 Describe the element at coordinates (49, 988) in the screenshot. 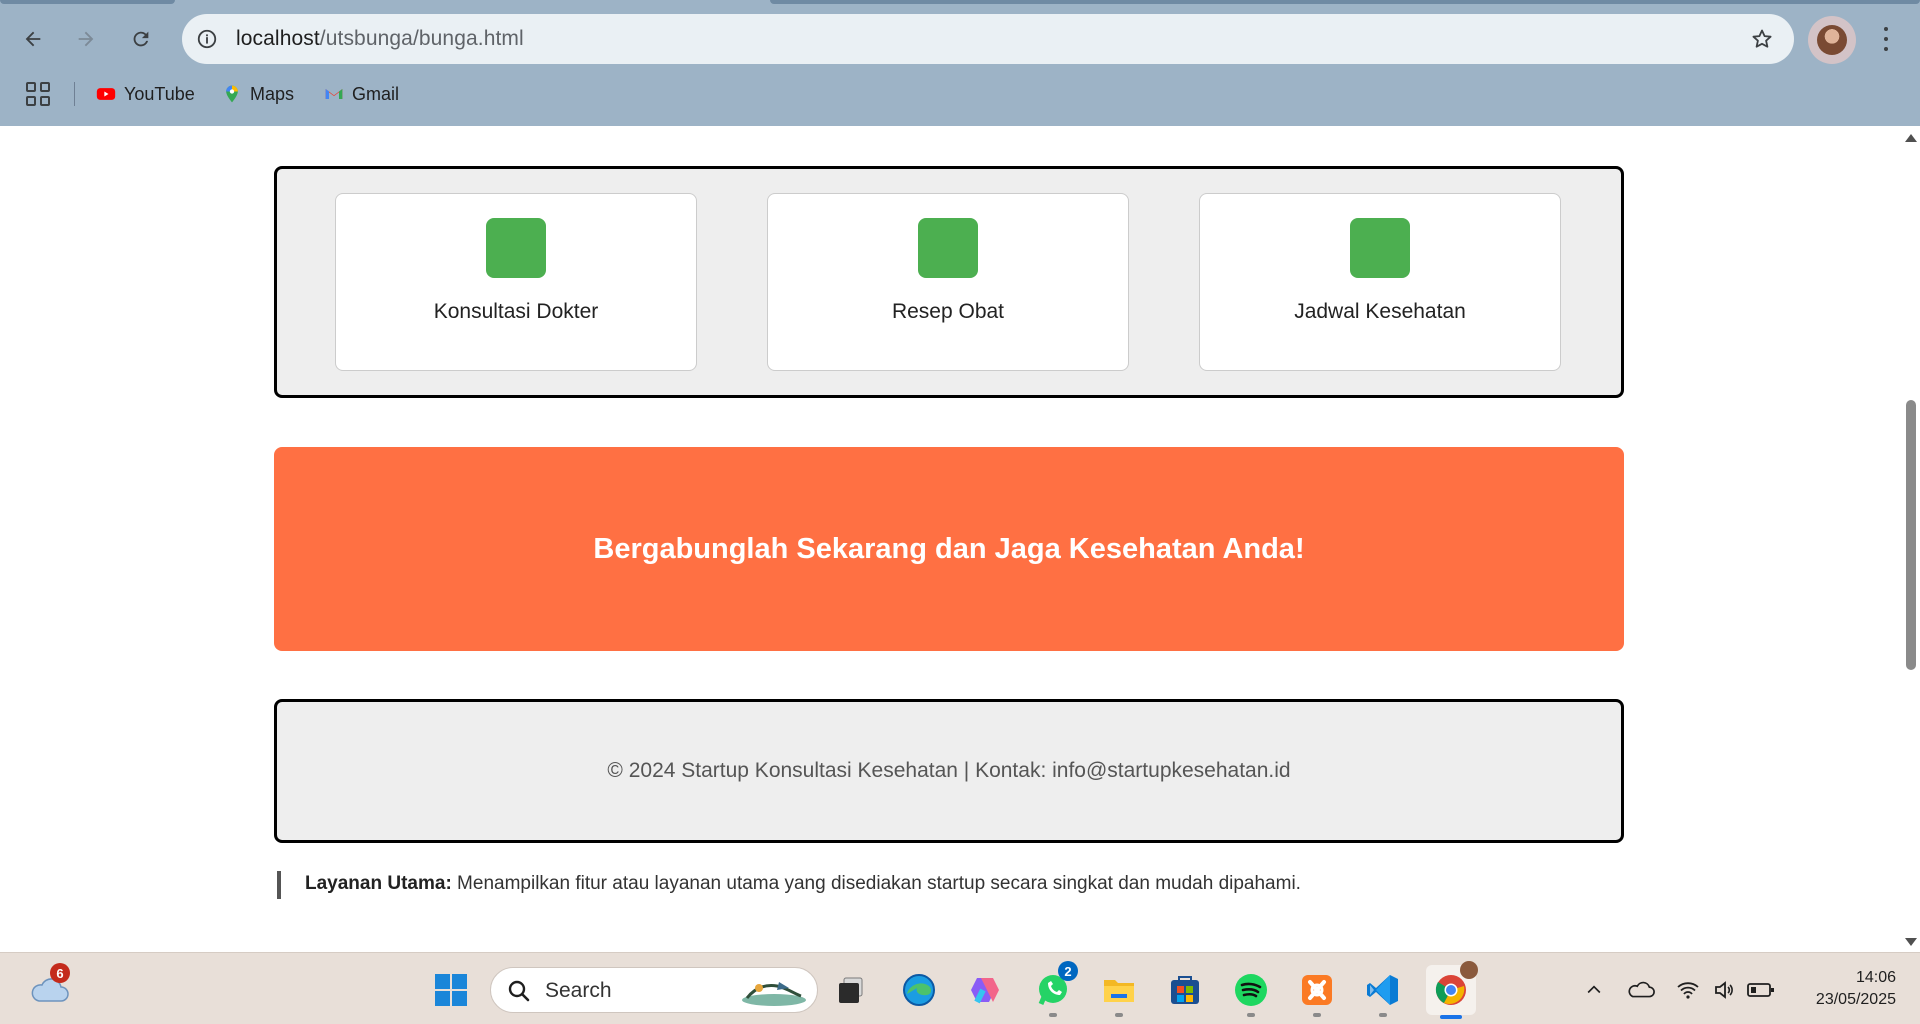

I see `weather-widget: 6` at that location.